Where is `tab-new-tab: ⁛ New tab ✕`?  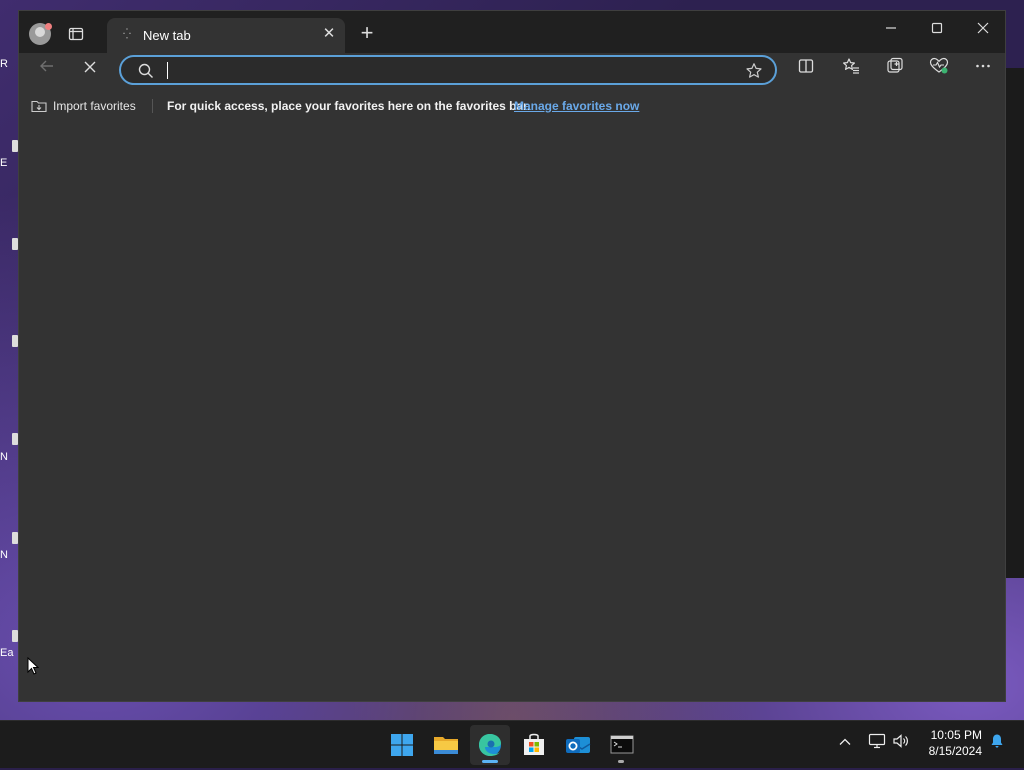
tab-new-tab: ⁛ New tab ✕ is located at coordinates (226, 35).